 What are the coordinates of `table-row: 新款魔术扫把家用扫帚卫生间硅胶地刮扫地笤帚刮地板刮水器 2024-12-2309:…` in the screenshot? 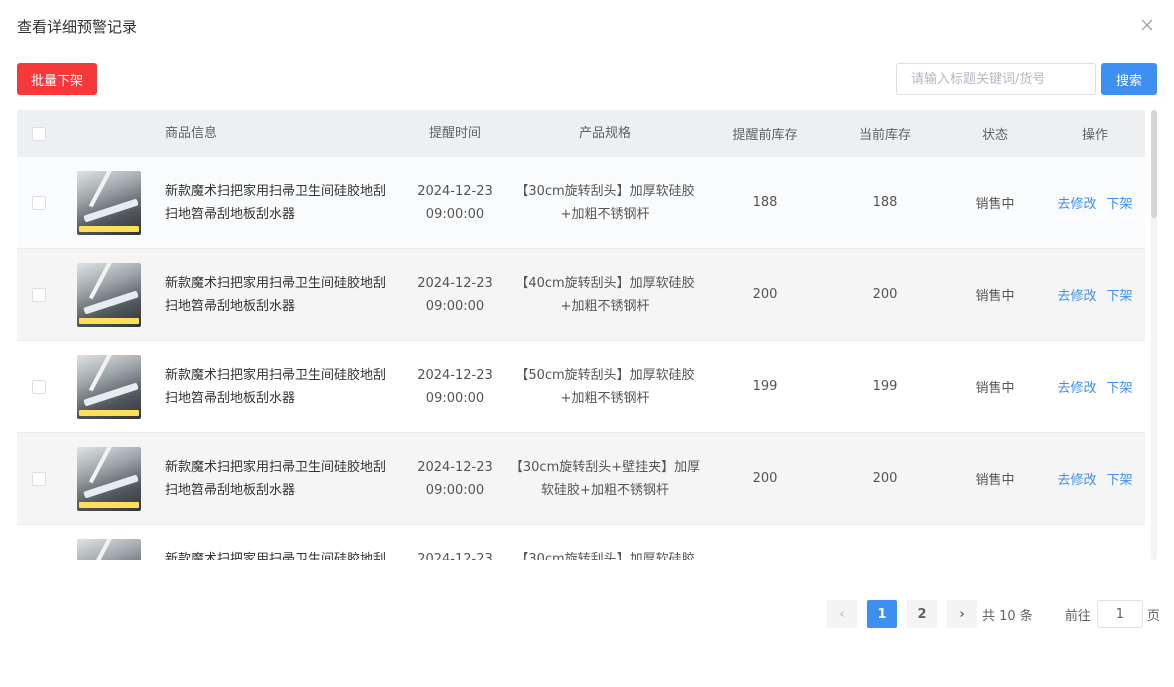 It's located at (581, 542).